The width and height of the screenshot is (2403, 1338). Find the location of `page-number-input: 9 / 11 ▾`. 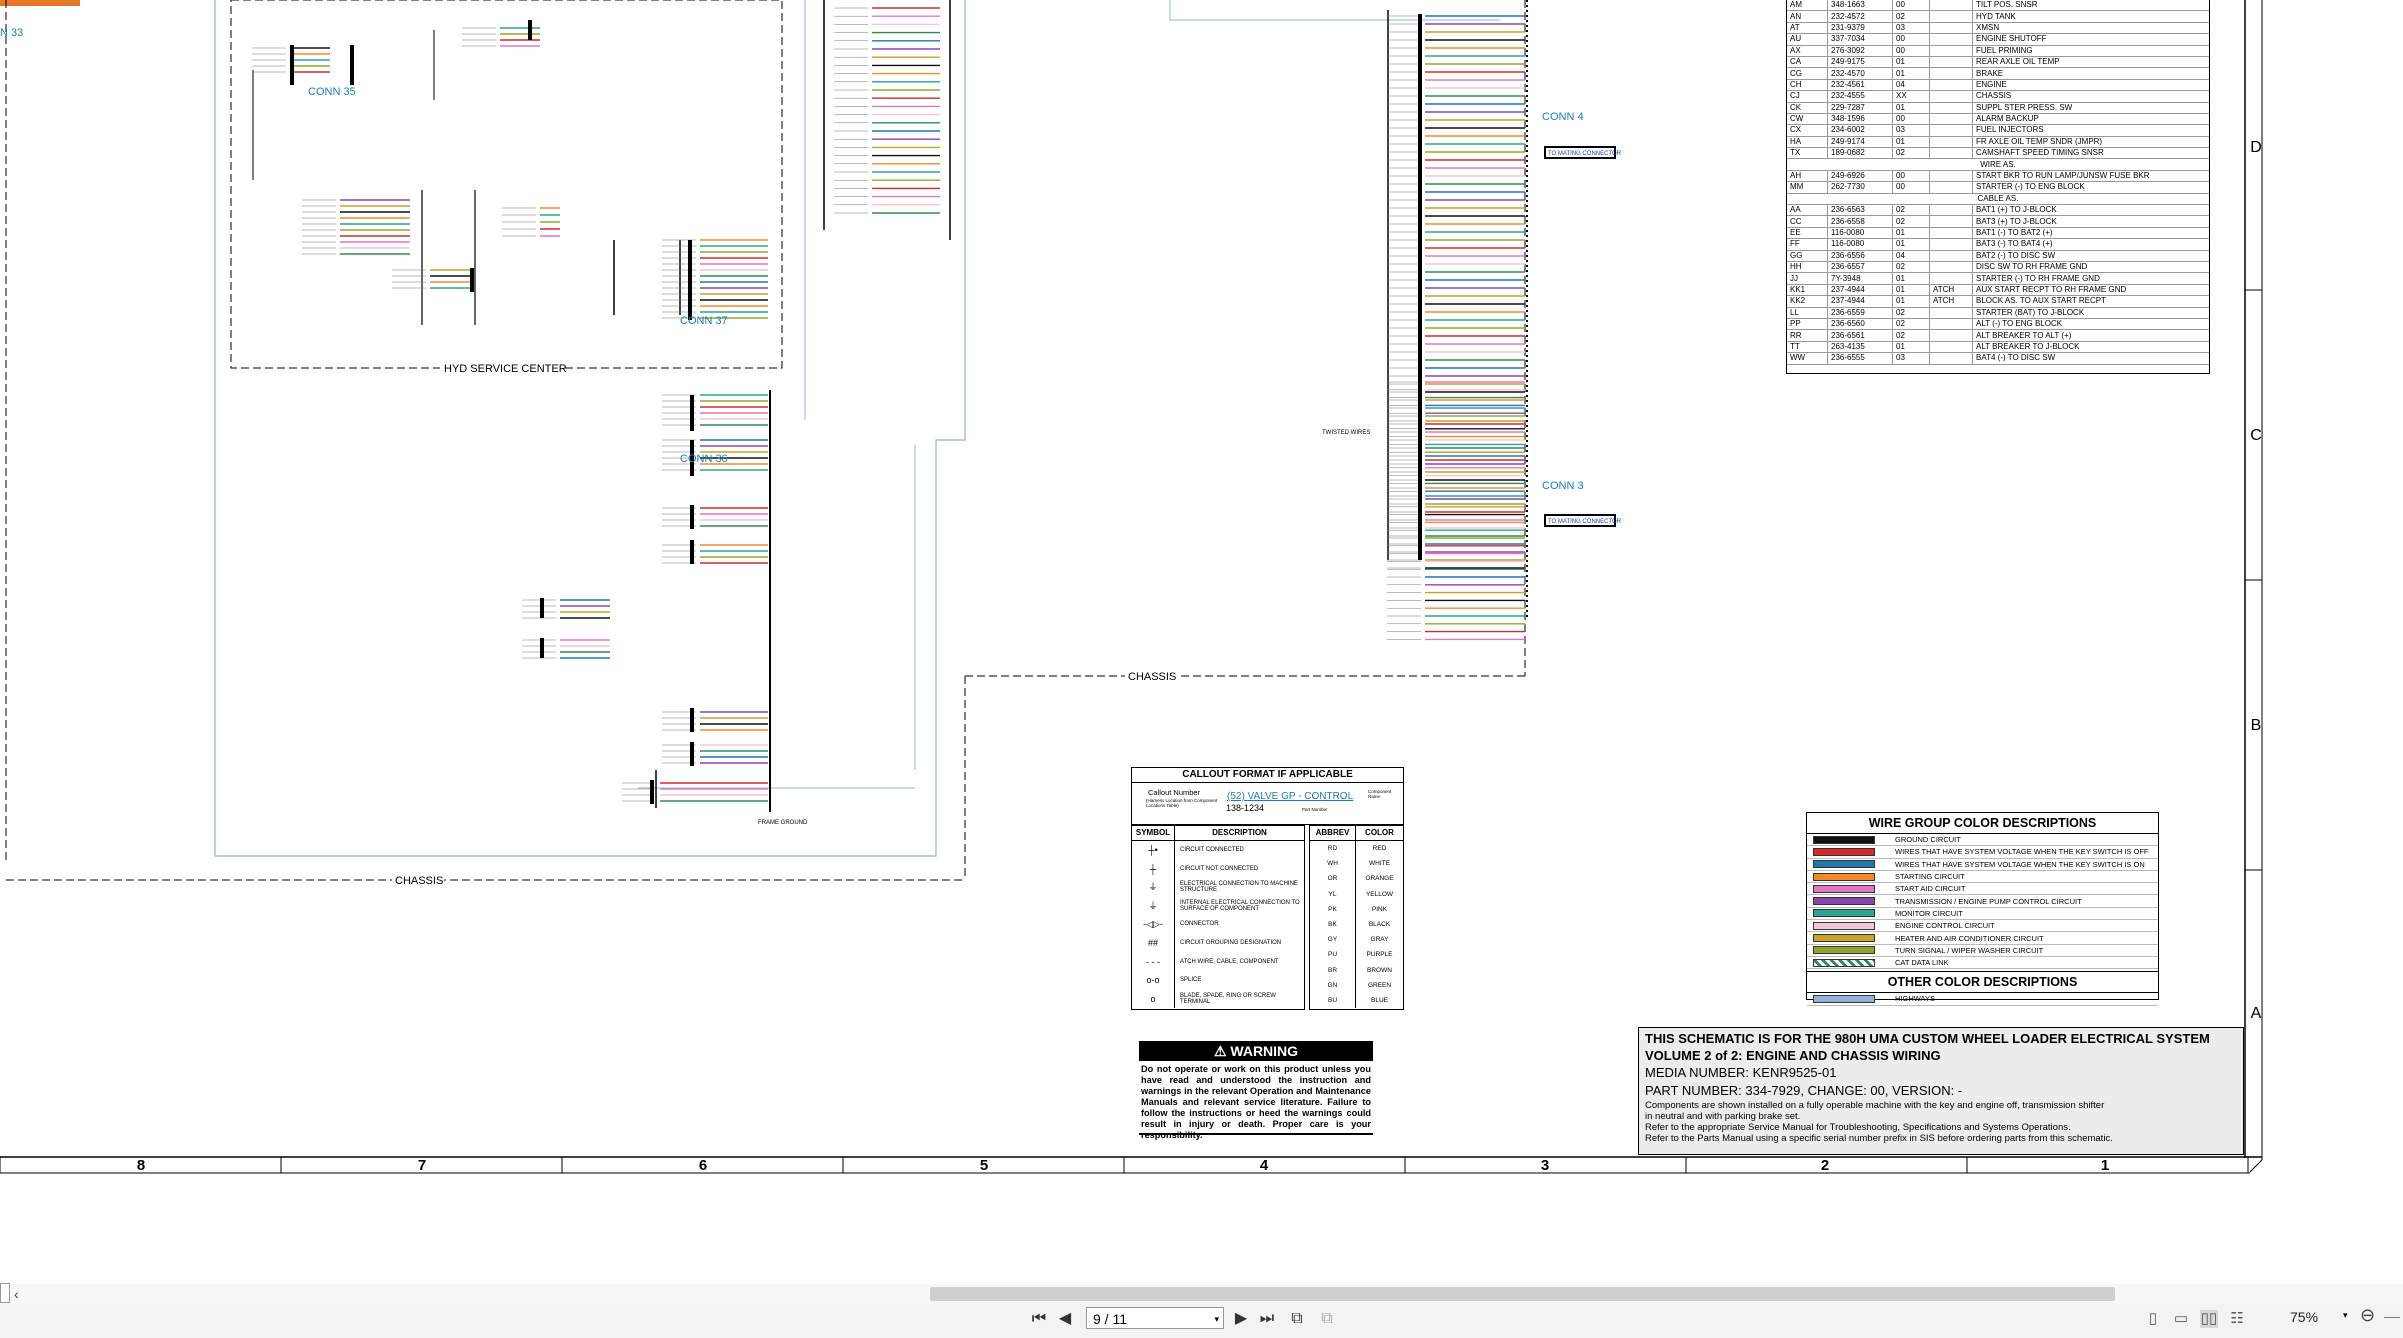

page-number-input: 9 / 11 ▾ is located at coordinates (1155, 1318).